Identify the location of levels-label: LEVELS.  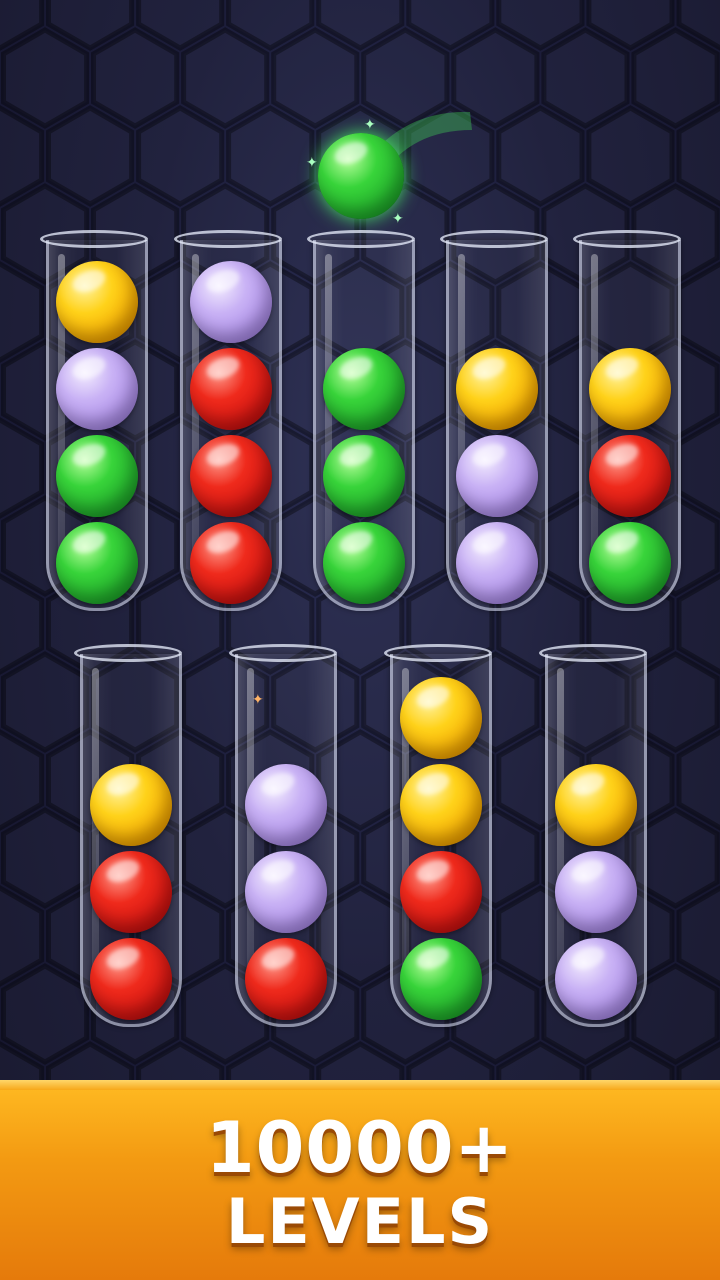
(360, 1221).